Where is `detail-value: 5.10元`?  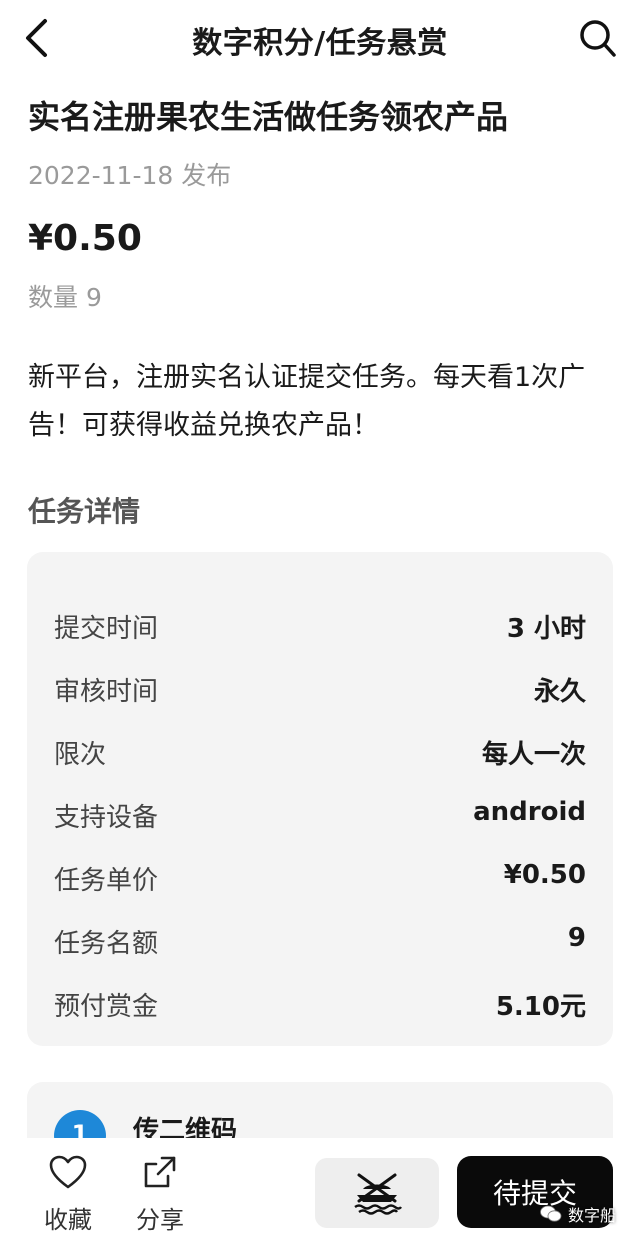
detail-value: 5.10元 is located at coordinates (540, 1007).